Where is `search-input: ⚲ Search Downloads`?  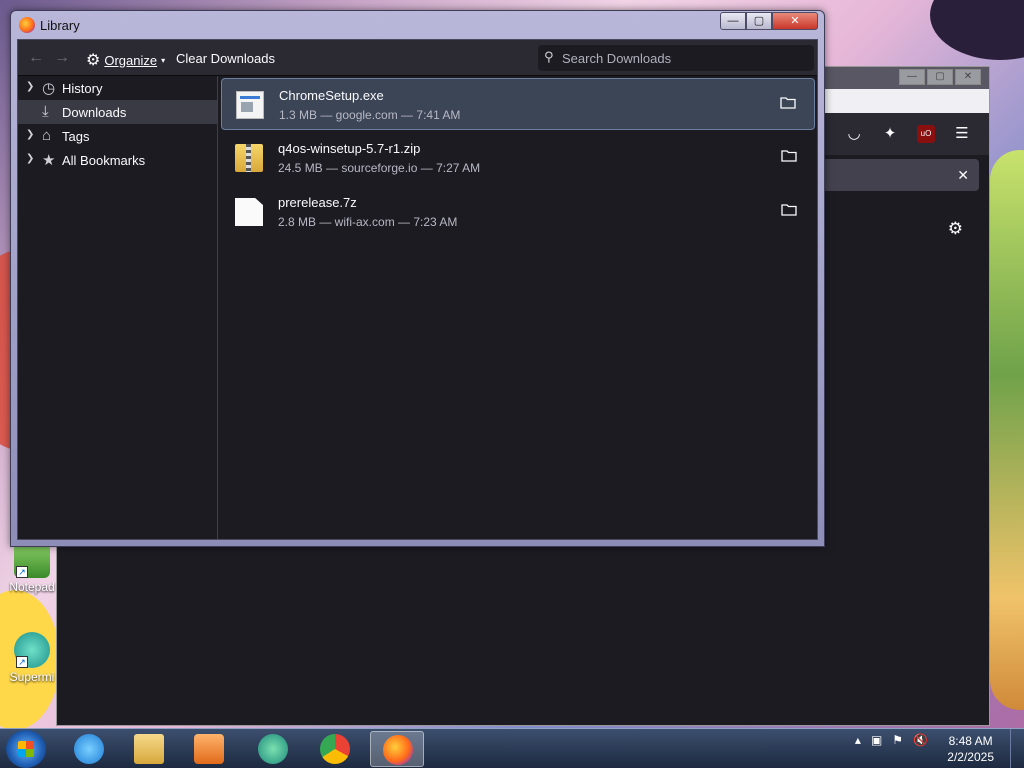 search-input: ⚲ Search Downloads is located at coordinates (676, 58).